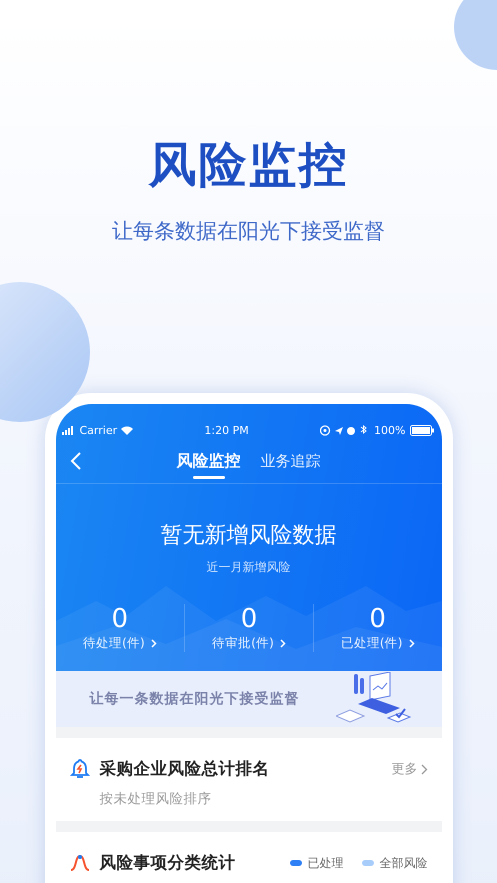  I want to click on signal-icon, so click(69, 430).